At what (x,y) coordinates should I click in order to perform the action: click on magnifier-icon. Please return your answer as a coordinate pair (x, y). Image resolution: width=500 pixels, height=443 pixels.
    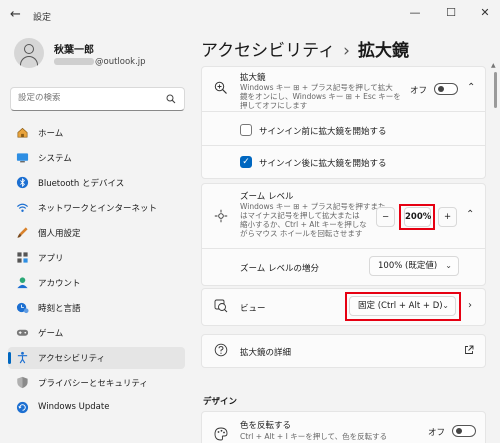
    Looking at the image, I should click on (220, 87).